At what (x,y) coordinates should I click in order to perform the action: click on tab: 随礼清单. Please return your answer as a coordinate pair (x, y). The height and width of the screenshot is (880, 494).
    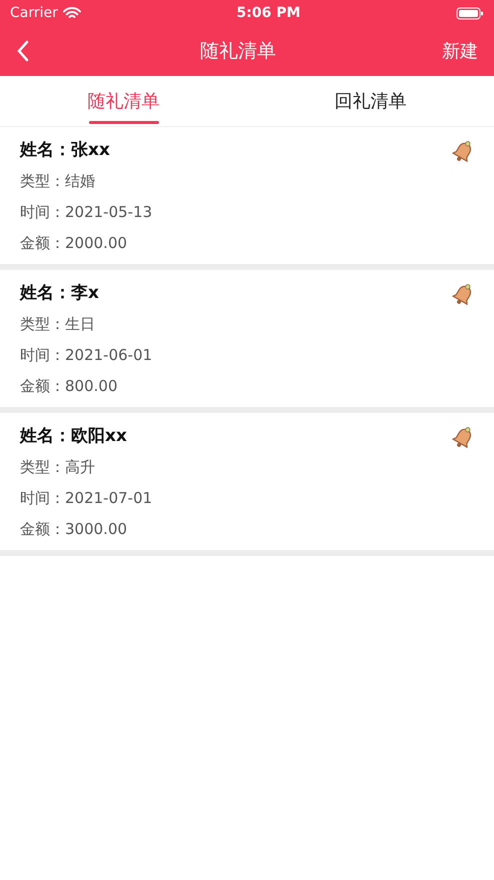
    Looking at the image, I should click on (123, 101).